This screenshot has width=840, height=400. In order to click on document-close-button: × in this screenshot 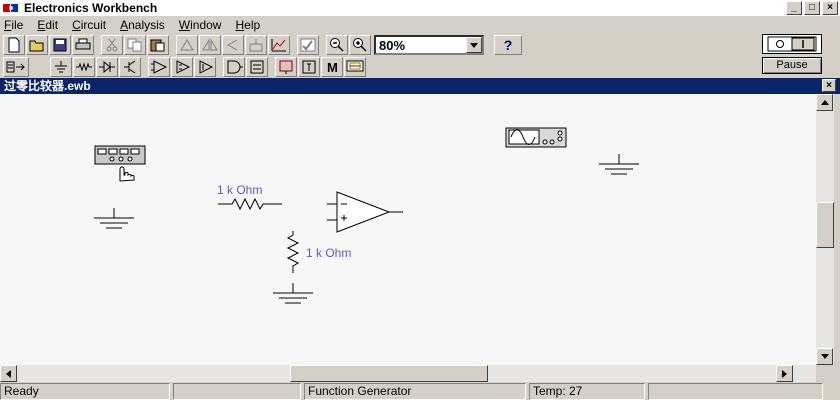, I will do `click(829, 85)`.